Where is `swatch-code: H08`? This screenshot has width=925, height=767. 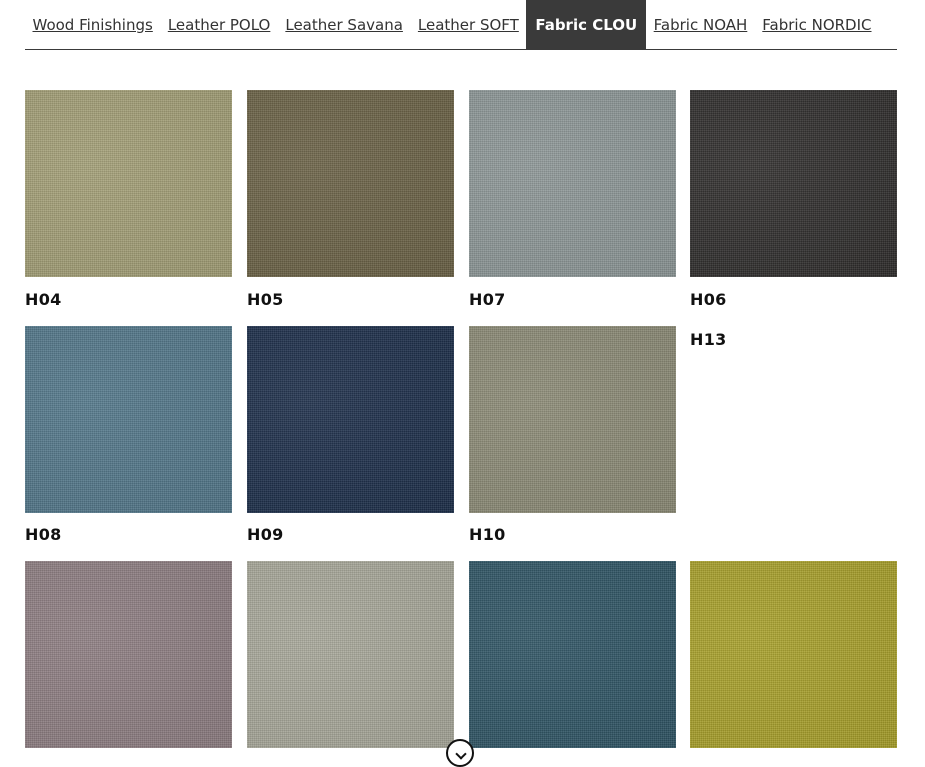 swatch-code: H08 is located at coordinates (43, 534).